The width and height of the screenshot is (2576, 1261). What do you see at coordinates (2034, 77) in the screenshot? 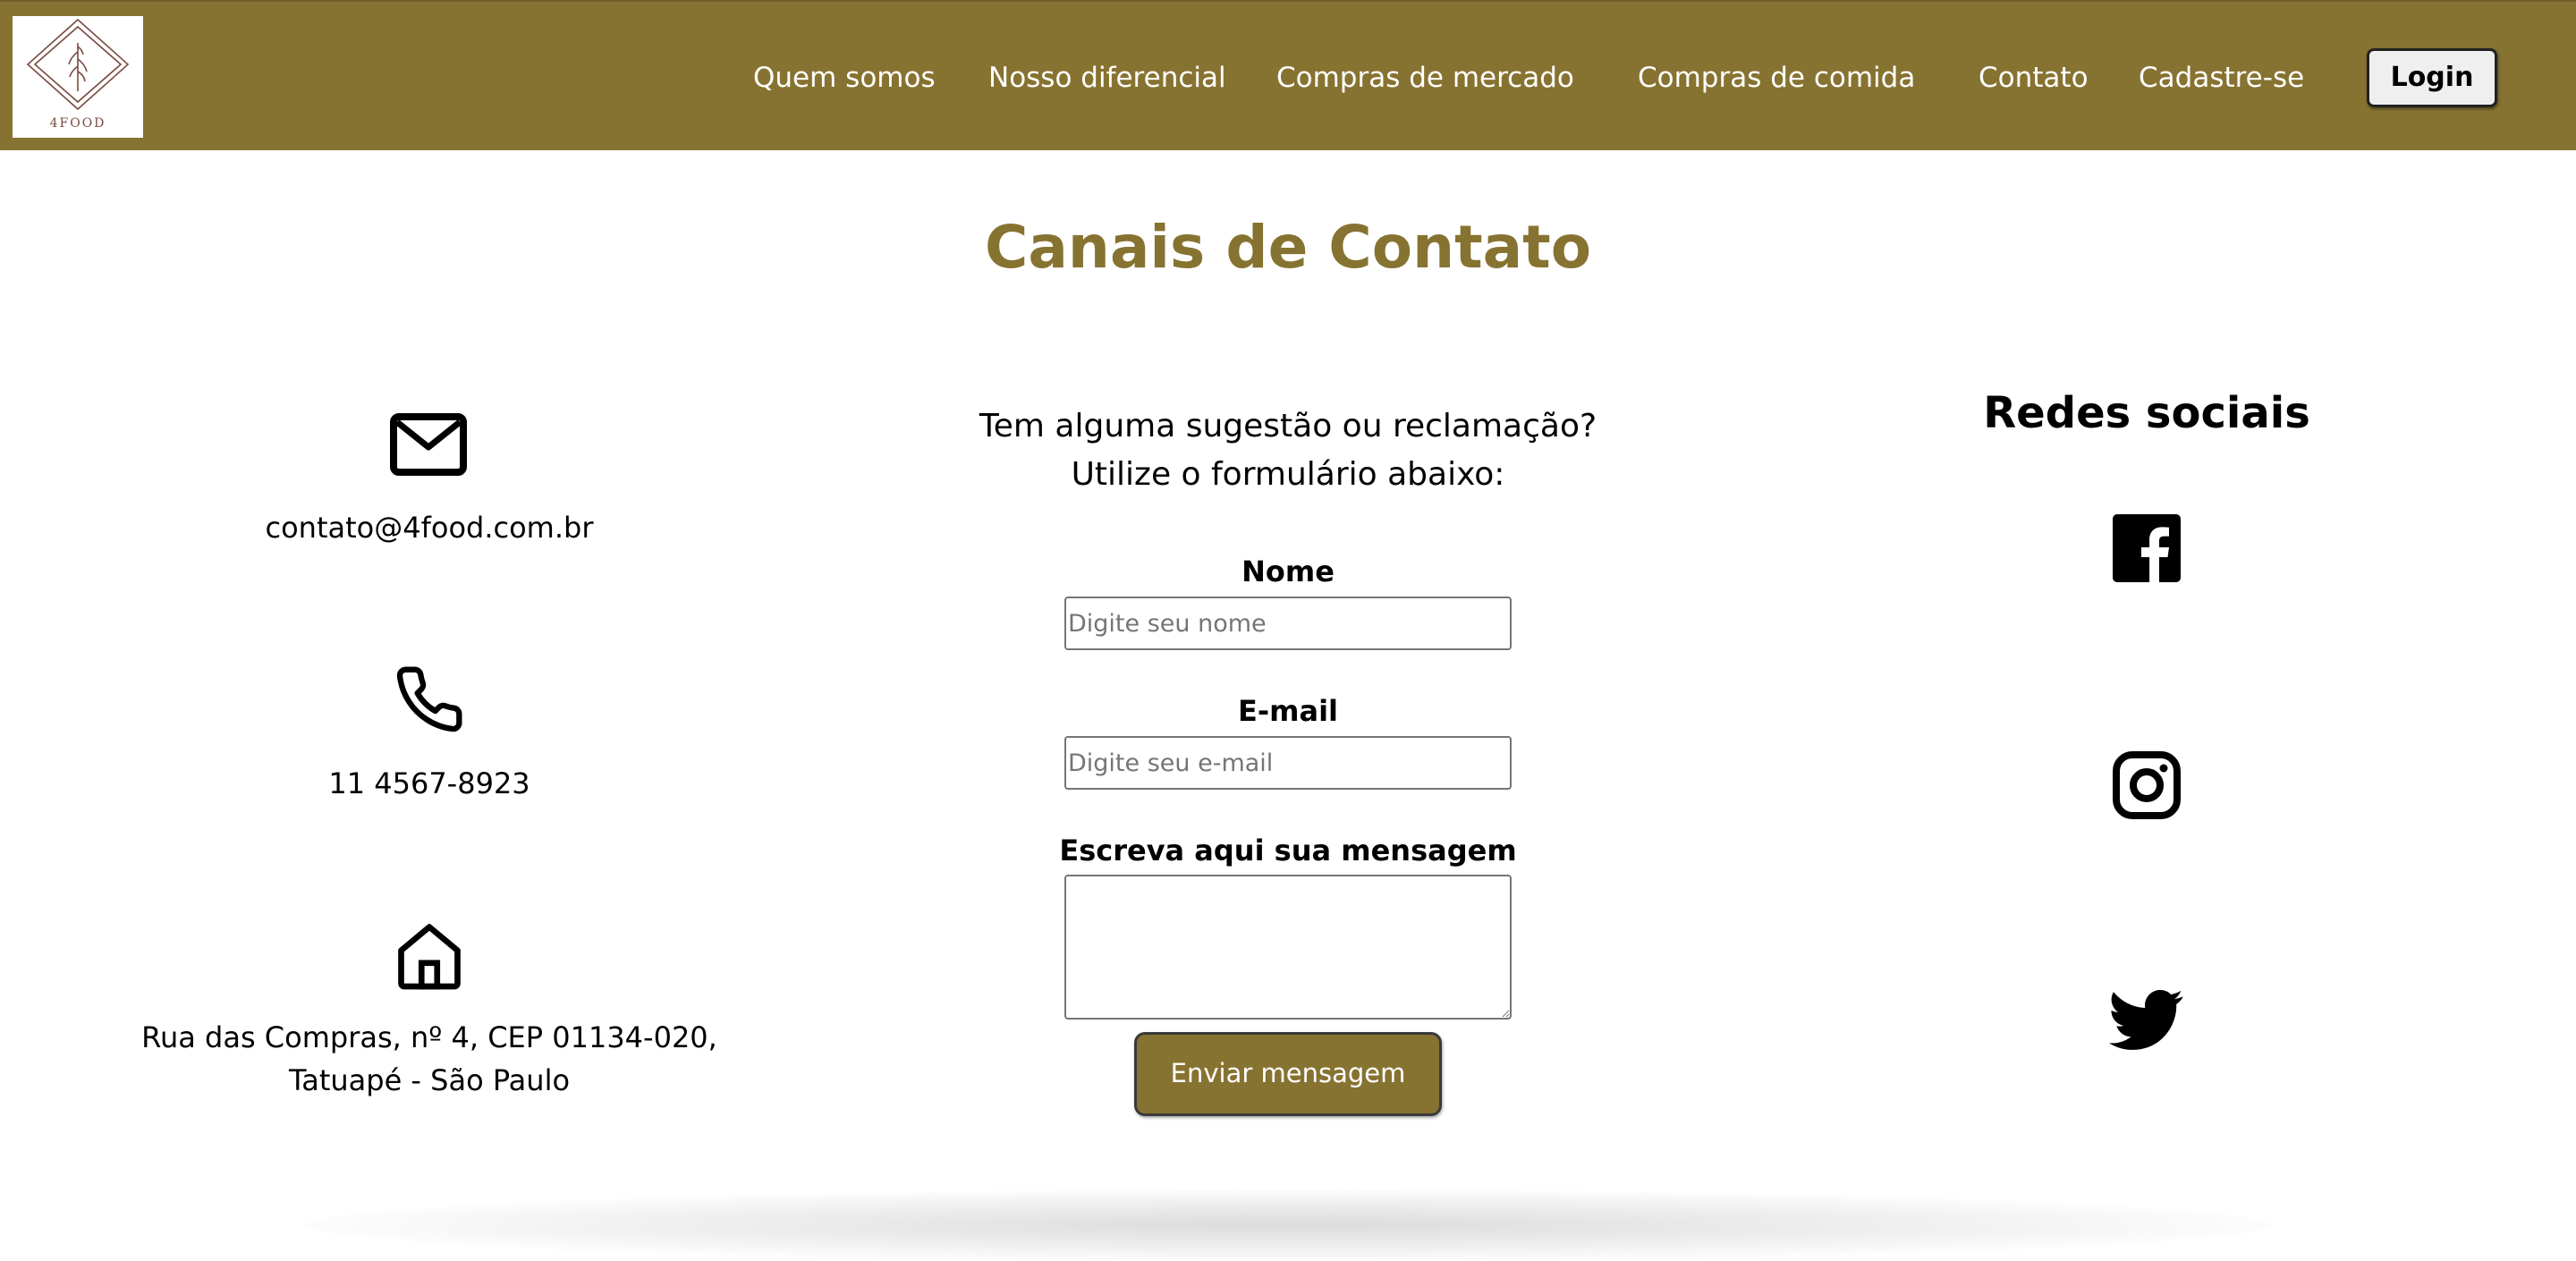
I see `nav-item-contato: Contato` at bounding box center [2034, 77].